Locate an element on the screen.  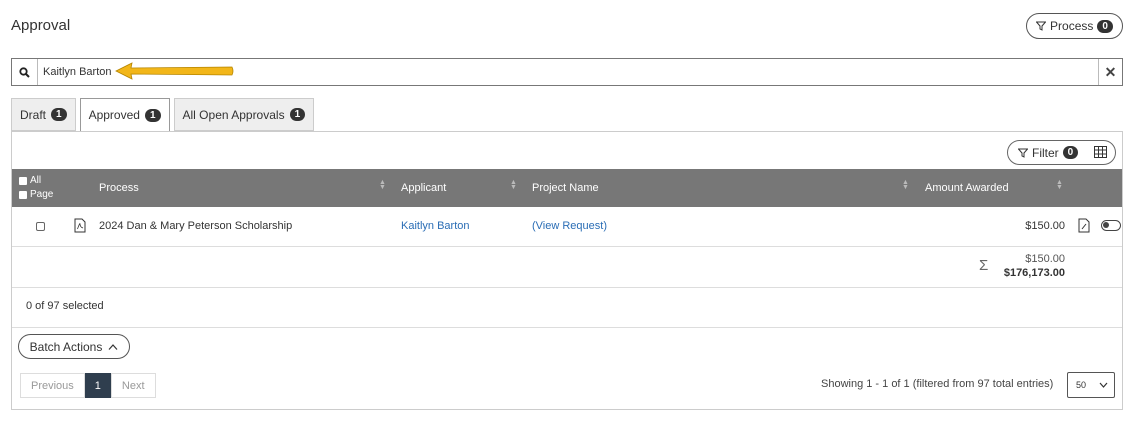
divider is located at coordinates (567, 327).